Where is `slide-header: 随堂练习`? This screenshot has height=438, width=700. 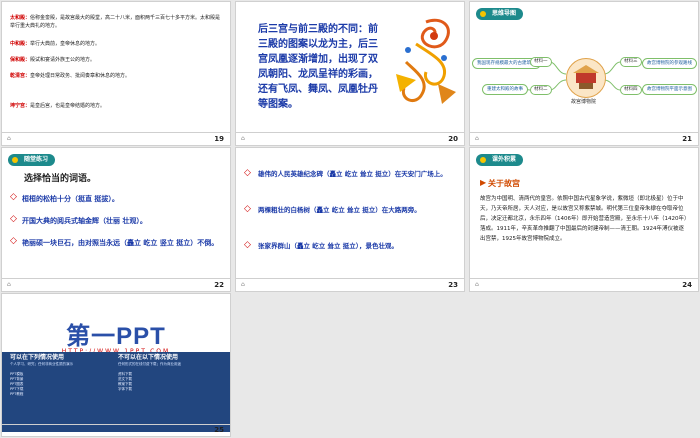 slide-header: 随堂练习 is located at coordinates (32, 160).